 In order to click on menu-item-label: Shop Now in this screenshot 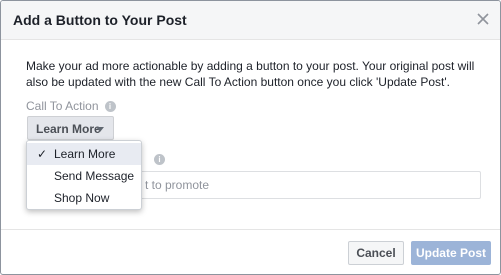, I will do `click(82, 198)`.